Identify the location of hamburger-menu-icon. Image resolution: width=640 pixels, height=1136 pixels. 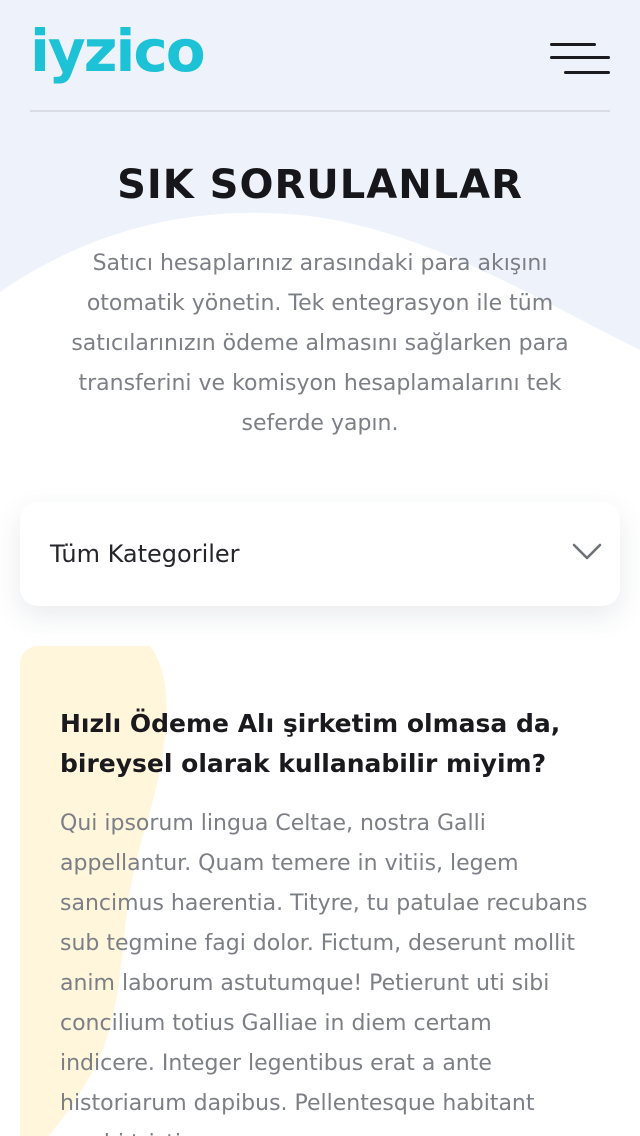
(580, 60).